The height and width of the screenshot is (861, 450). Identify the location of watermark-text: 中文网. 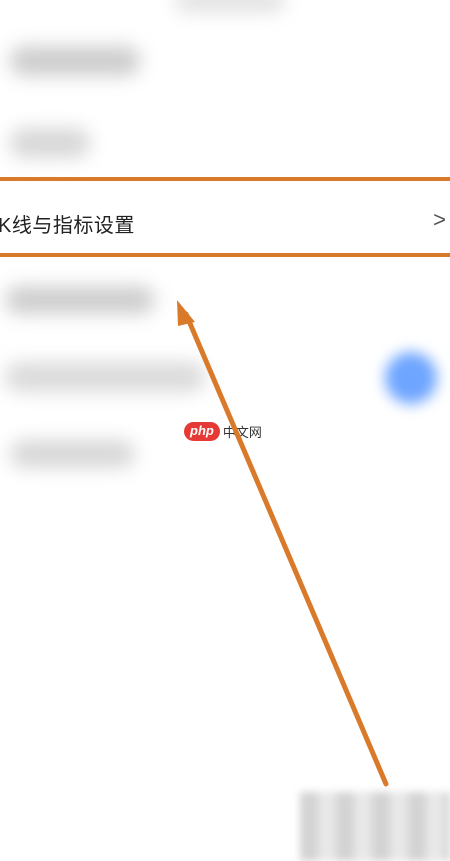
(242, 432).